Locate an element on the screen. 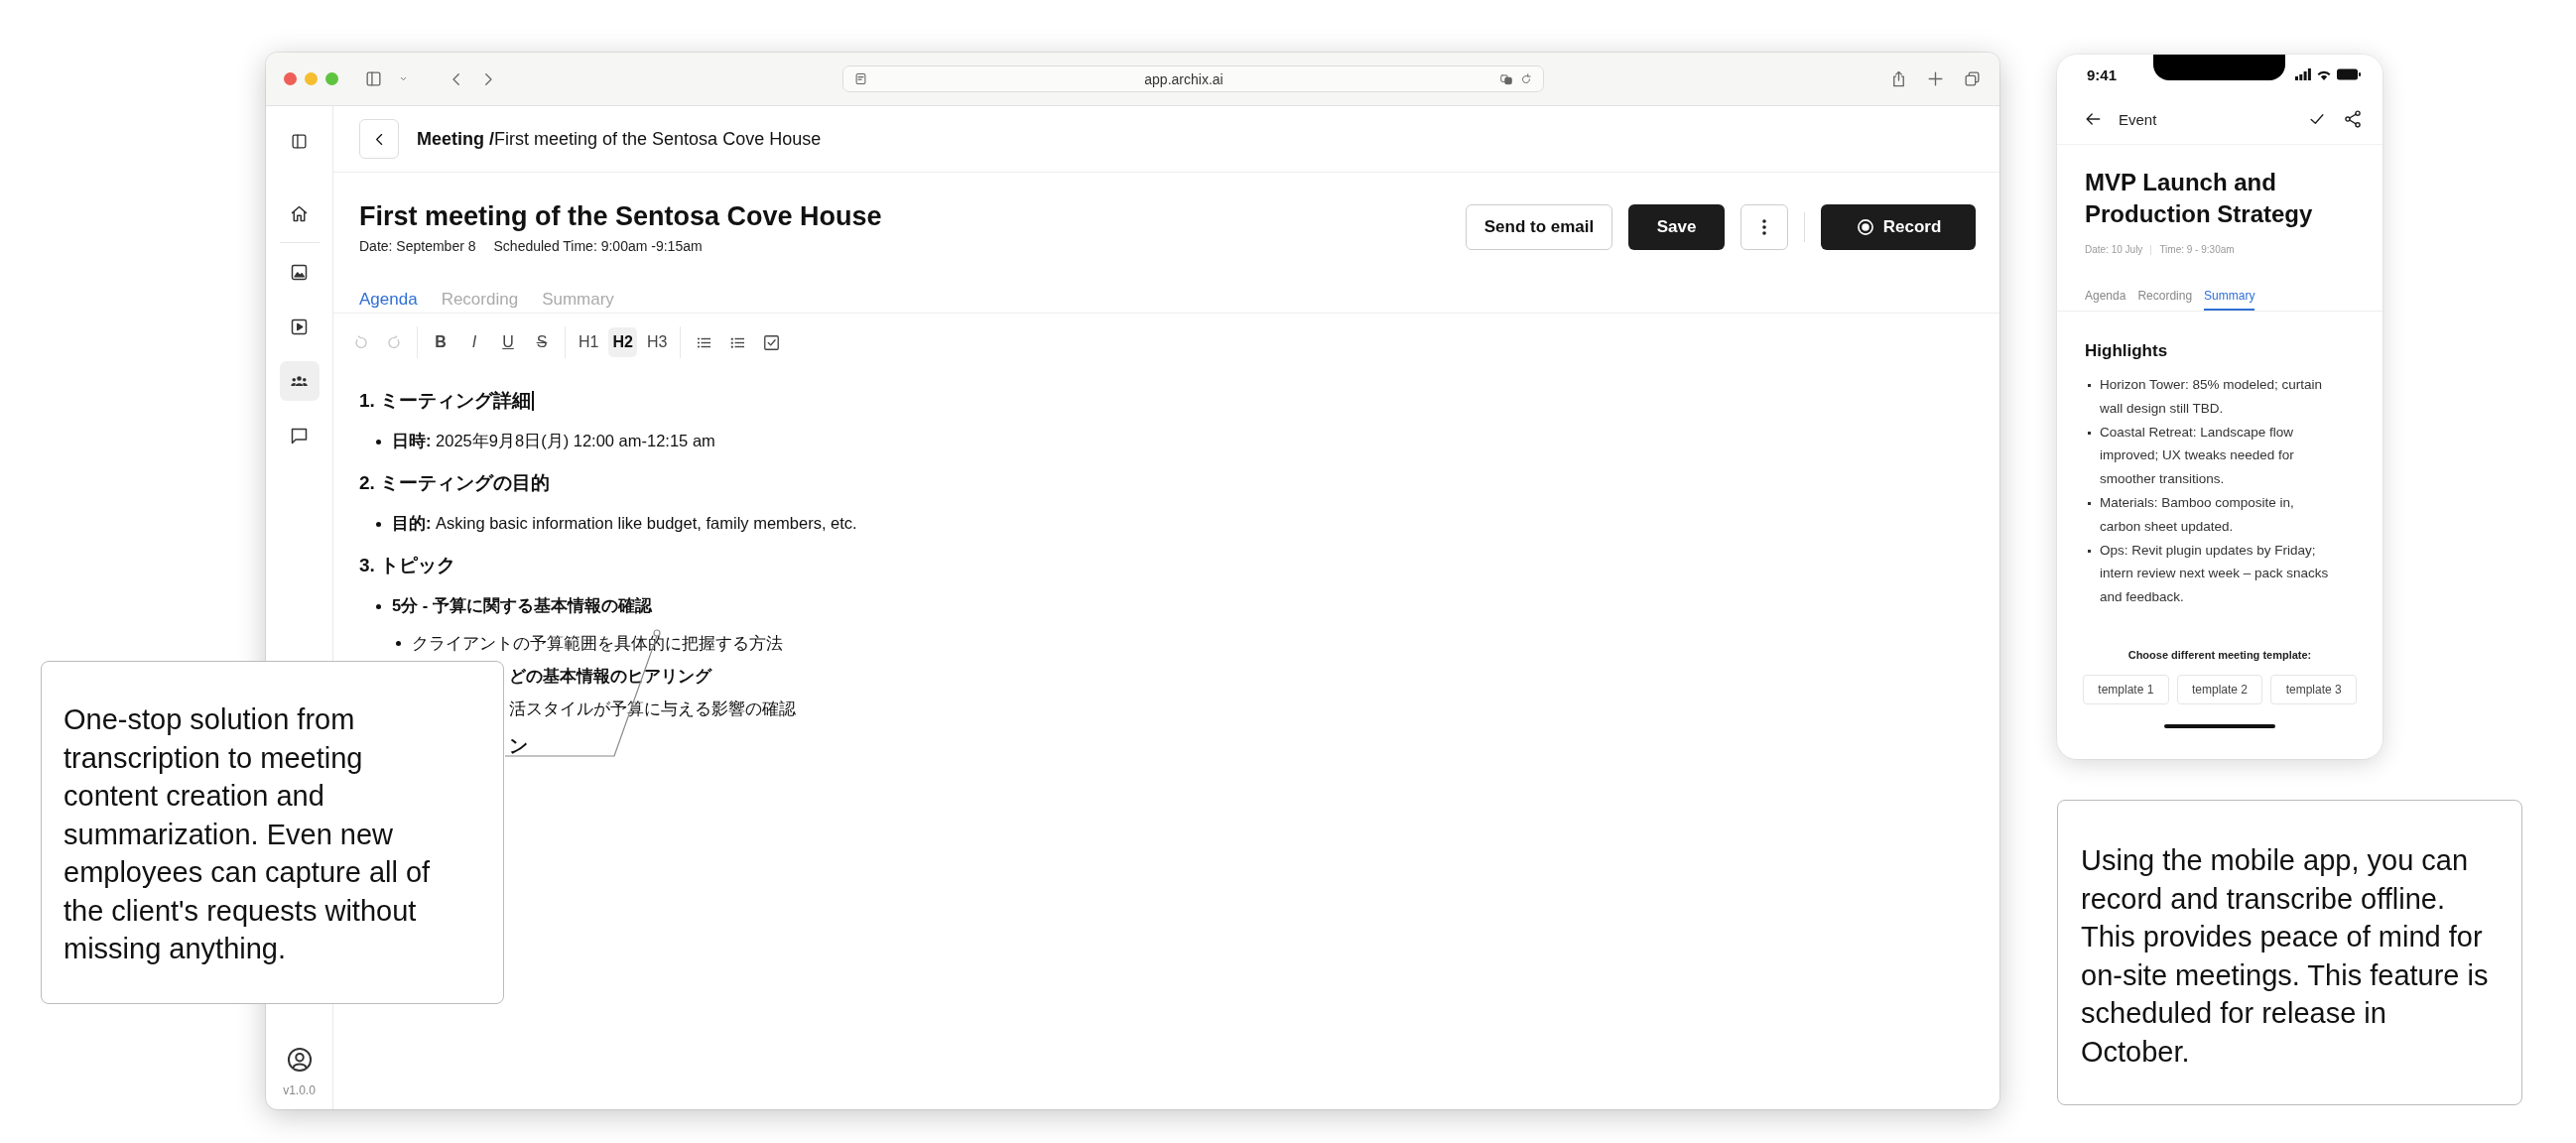  bold-button: B is located at coordinates (441, 342).